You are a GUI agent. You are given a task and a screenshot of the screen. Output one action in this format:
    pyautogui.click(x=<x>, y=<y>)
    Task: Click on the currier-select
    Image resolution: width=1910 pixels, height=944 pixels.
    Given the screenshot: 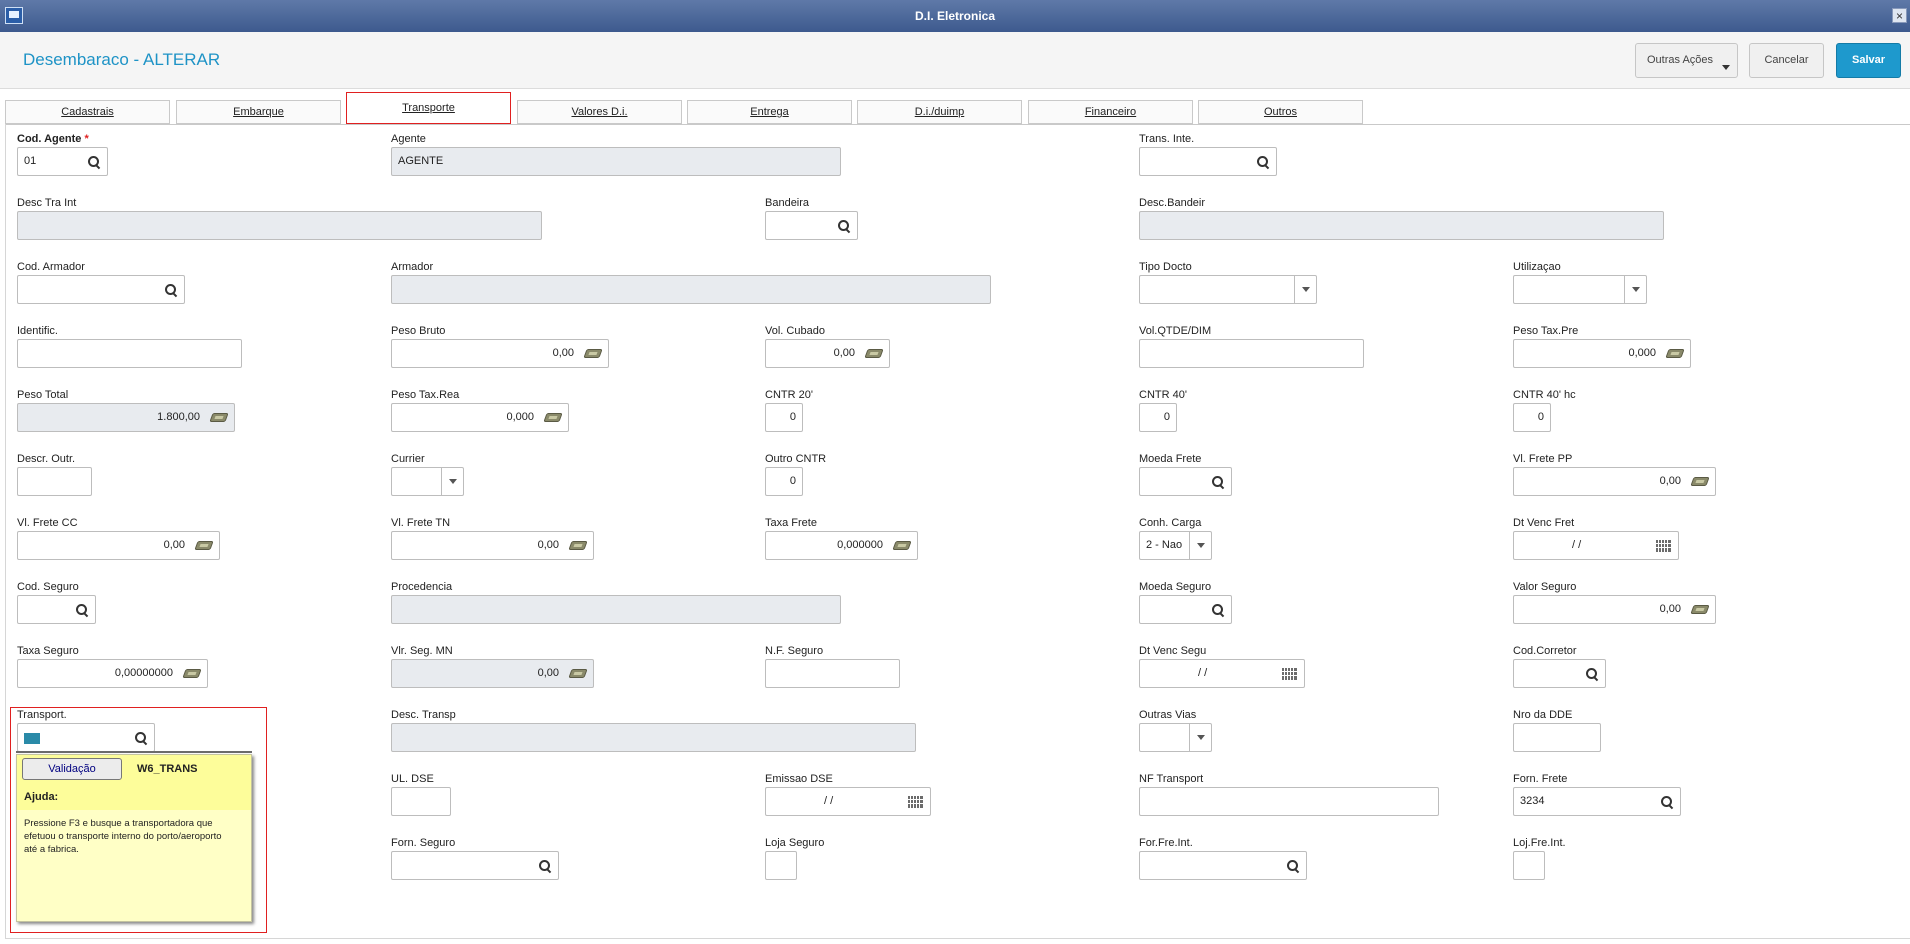 What is the action you would take?
    pyautogui.click(x=427, y=481)
    